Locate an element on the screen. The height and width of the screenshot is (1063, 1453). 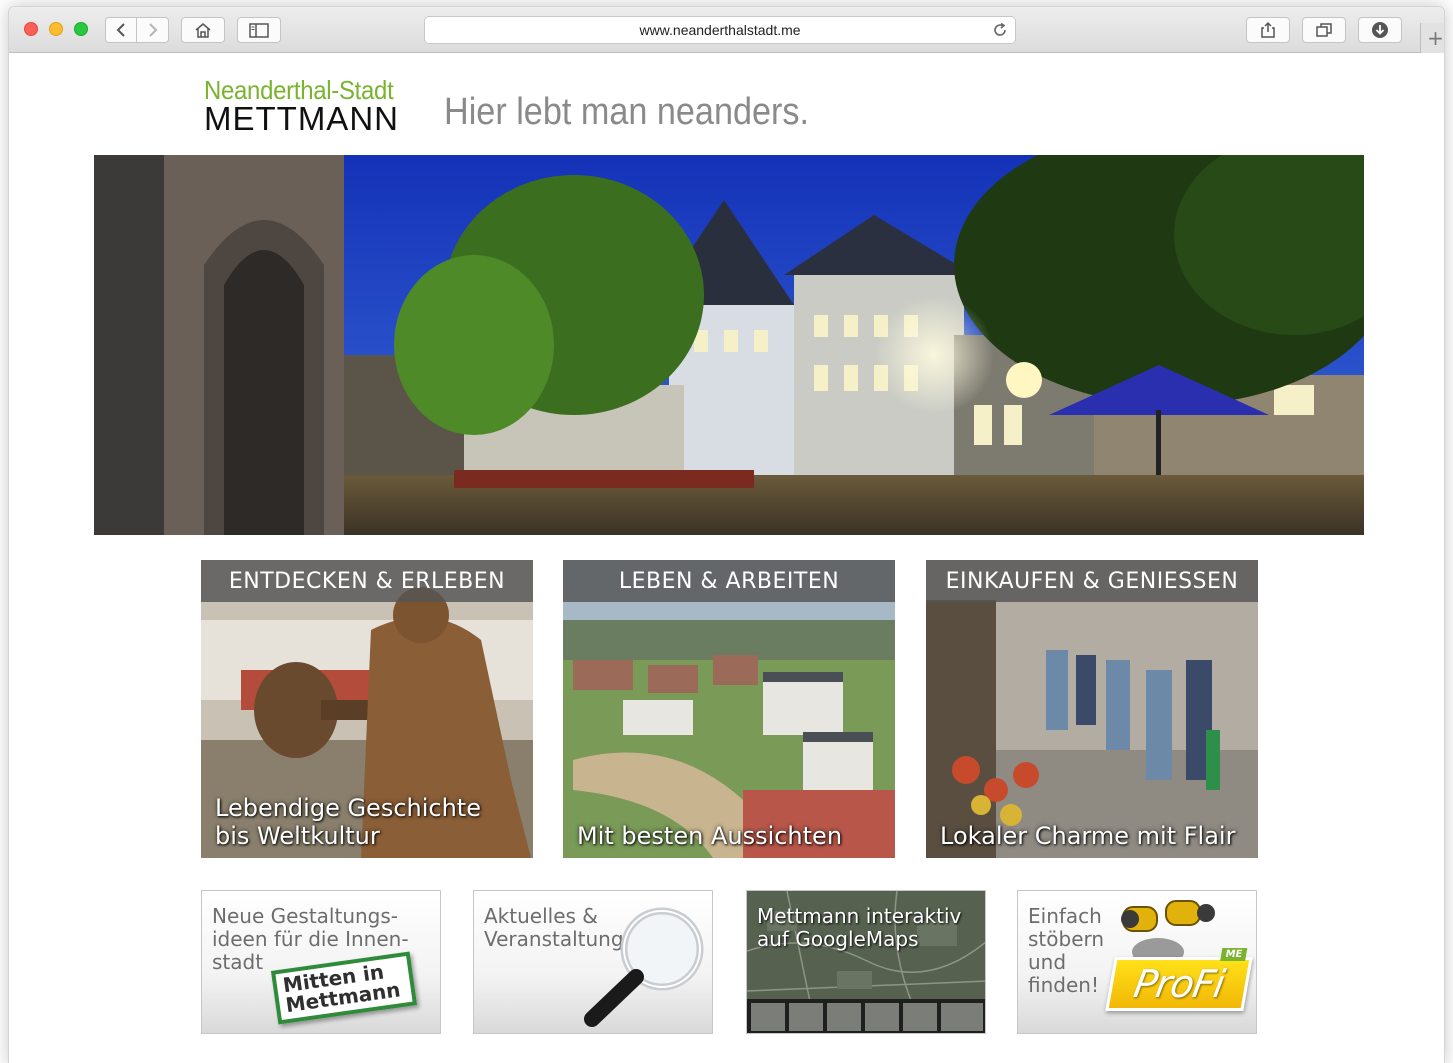
card-caption: Mit besten Aussichten is located at coordinates (710, 836).